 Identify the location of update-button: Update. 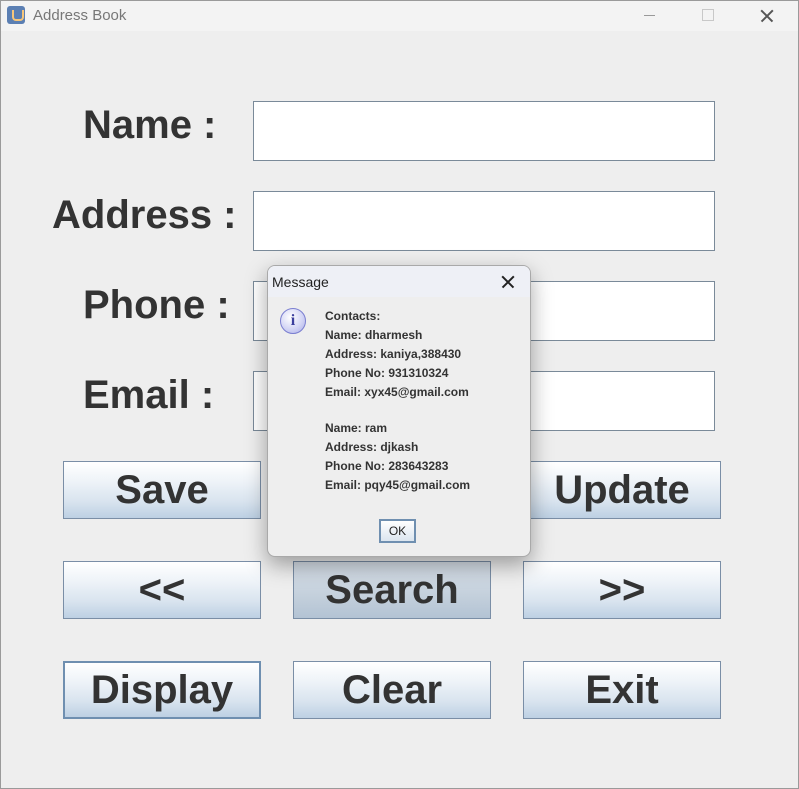
(622, 490).